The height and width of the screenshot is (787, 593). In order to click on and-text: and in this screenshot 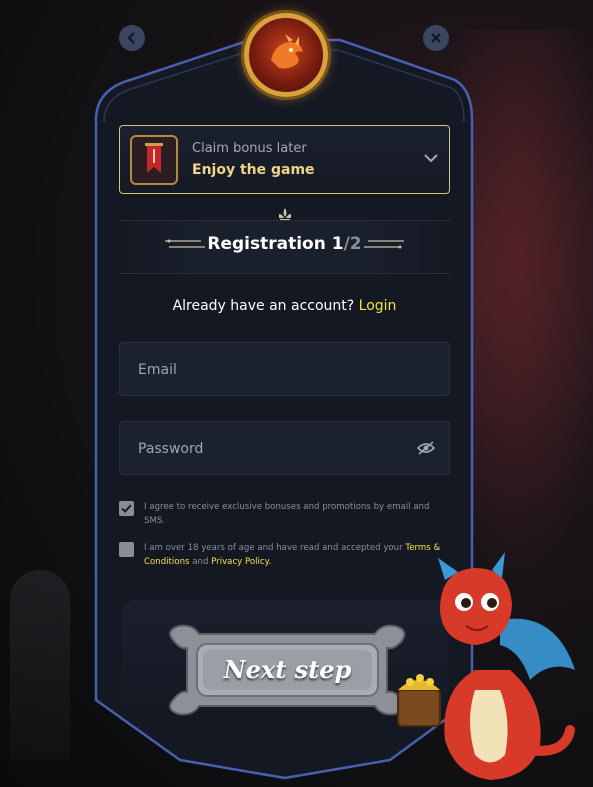, I will do `click(200, 562)`.